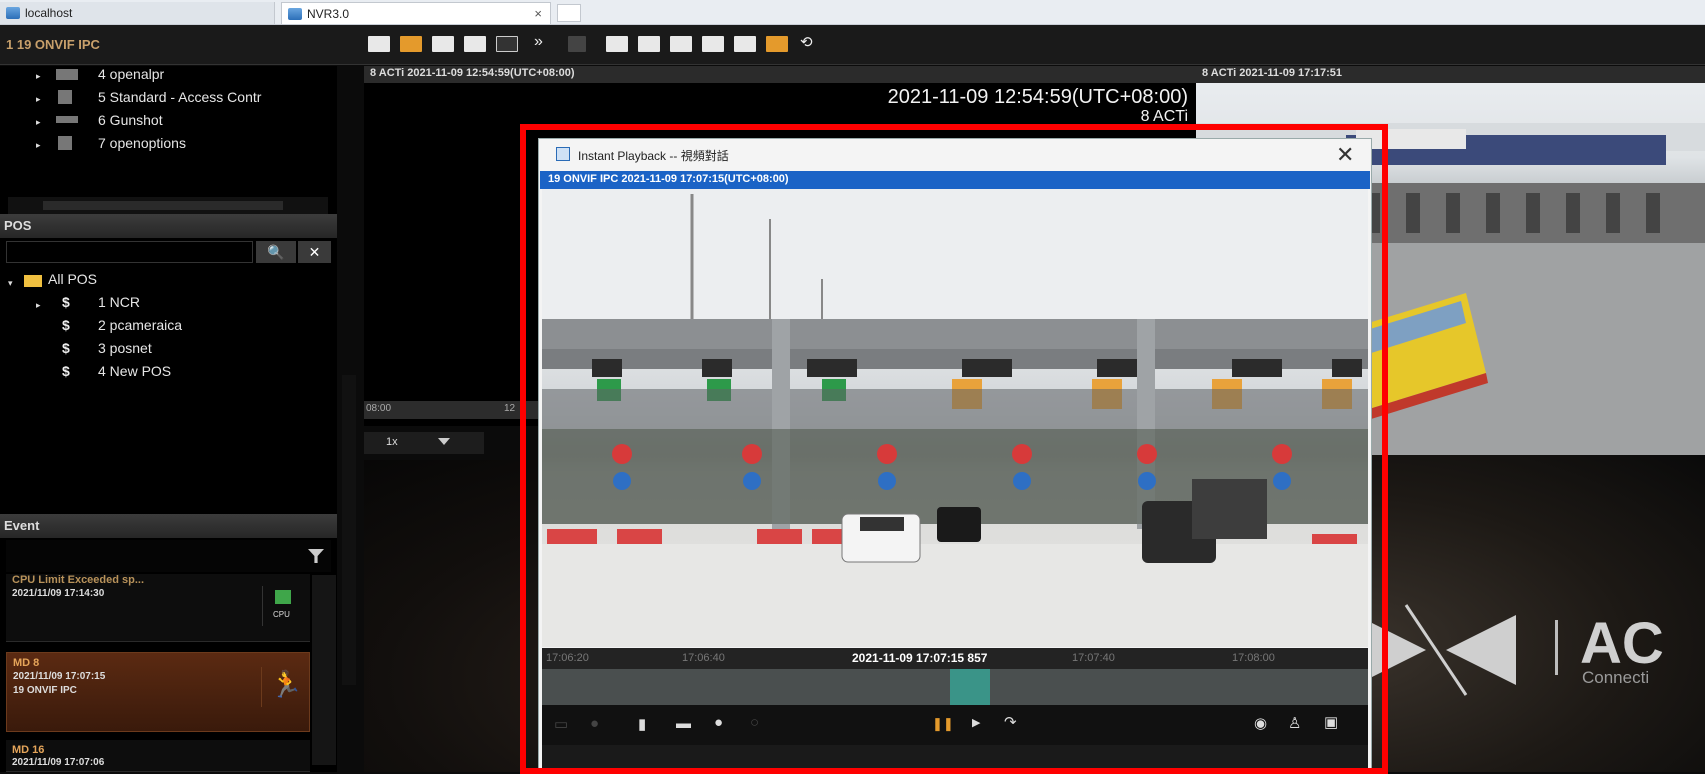  Describe the element at coordinates (324, 670) in the screenshot. I see `event-list-scrollbar` at that location.